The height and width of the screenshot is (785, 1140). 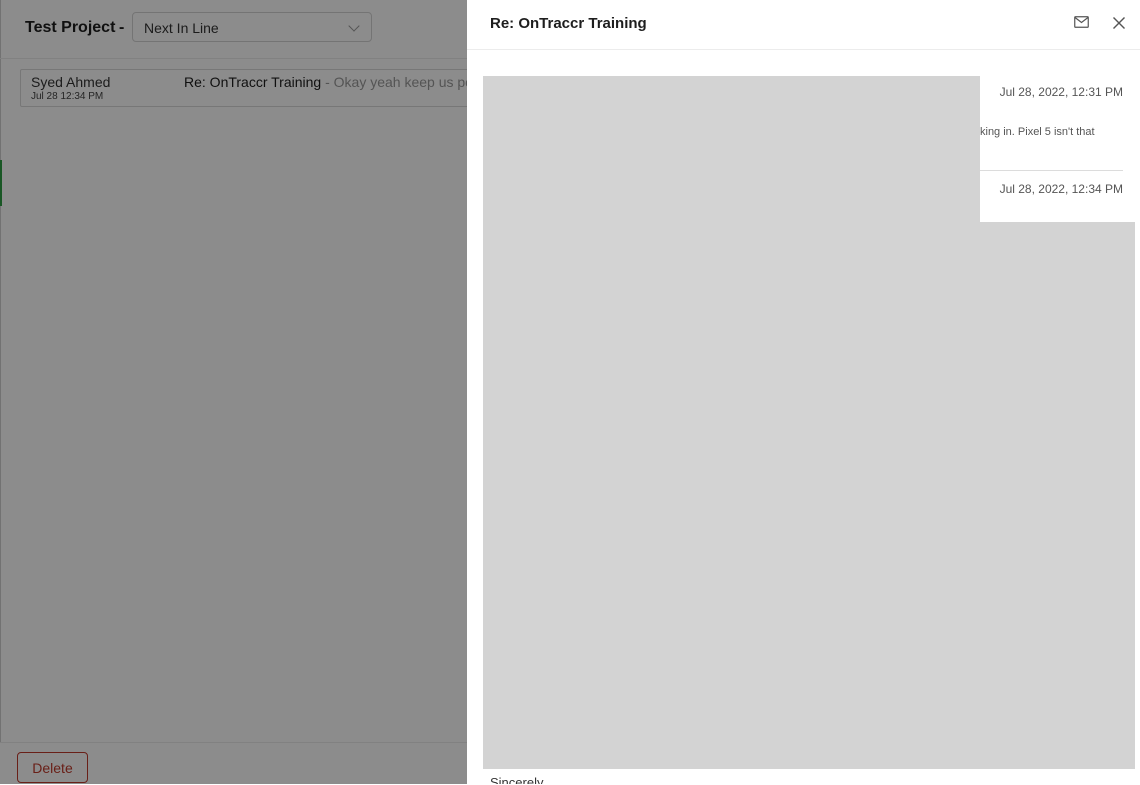 What do you see at coordinates (568, 23) in the screenshot?
I see `drawer-title: Re: OnTraccr Training` at bounding box center [568, 23].